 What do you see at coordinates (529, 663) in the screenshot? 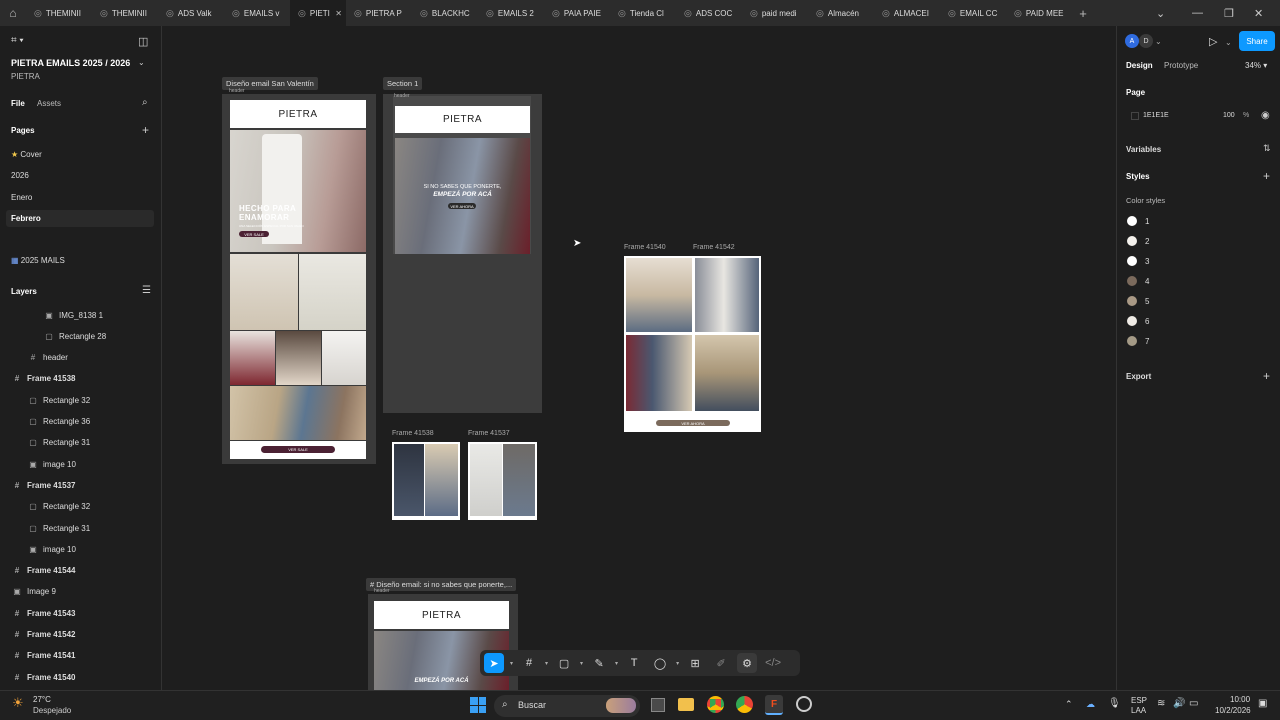
I see `frame-tool-icon: #` at bounding box center [529, 663].